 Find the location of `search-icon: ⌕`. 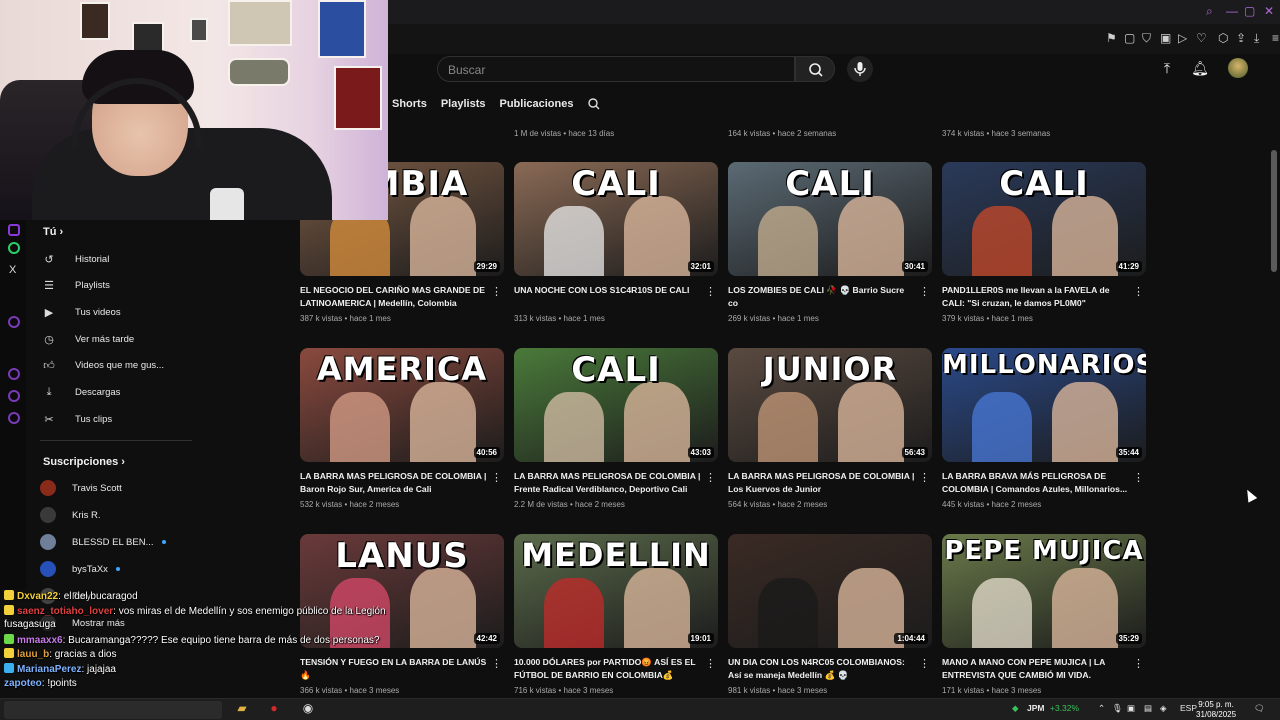

search-icon: ⌕ is located at coordinates (1209, 11).